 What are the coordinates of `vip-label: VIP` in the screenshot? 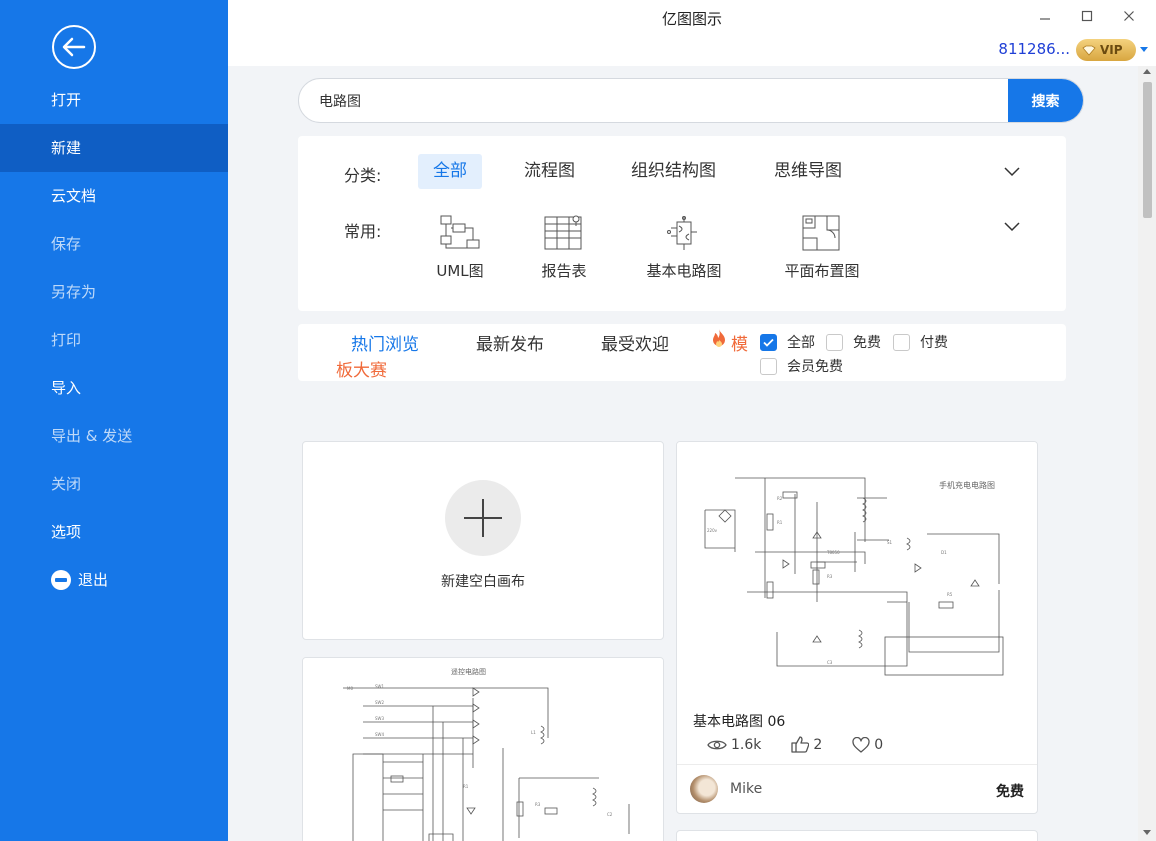 It's located at (1111, 50).